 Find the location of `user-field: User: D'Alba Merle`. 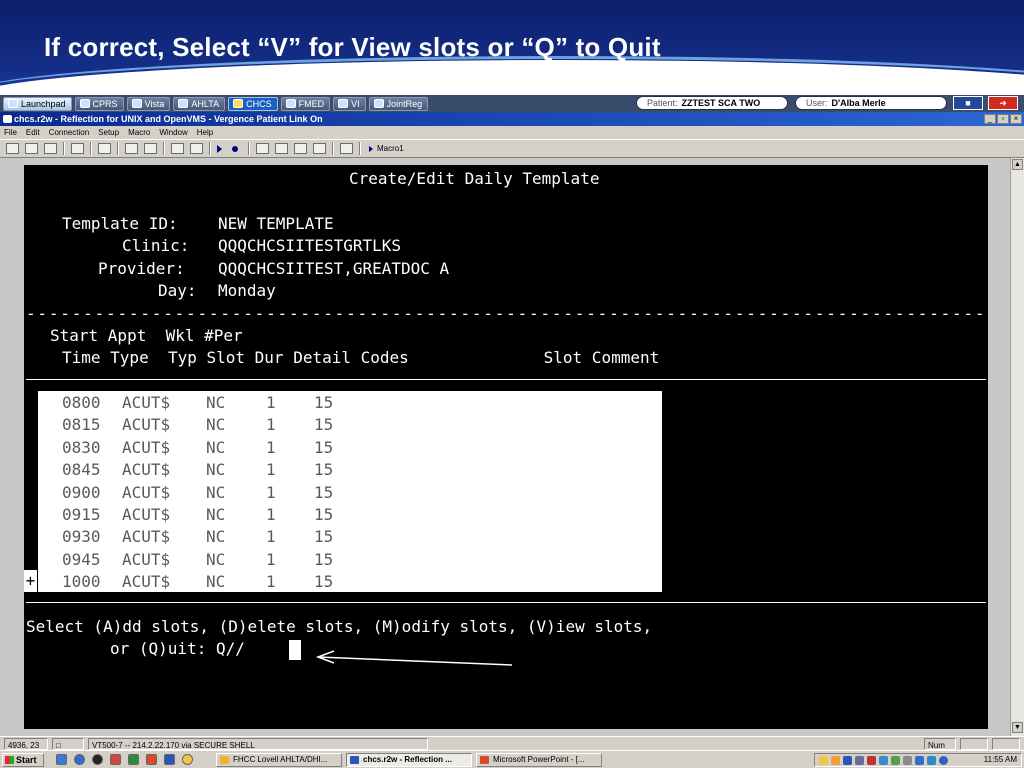

user-field: User: D'Alba Merle is located at coordinates (871, 103).